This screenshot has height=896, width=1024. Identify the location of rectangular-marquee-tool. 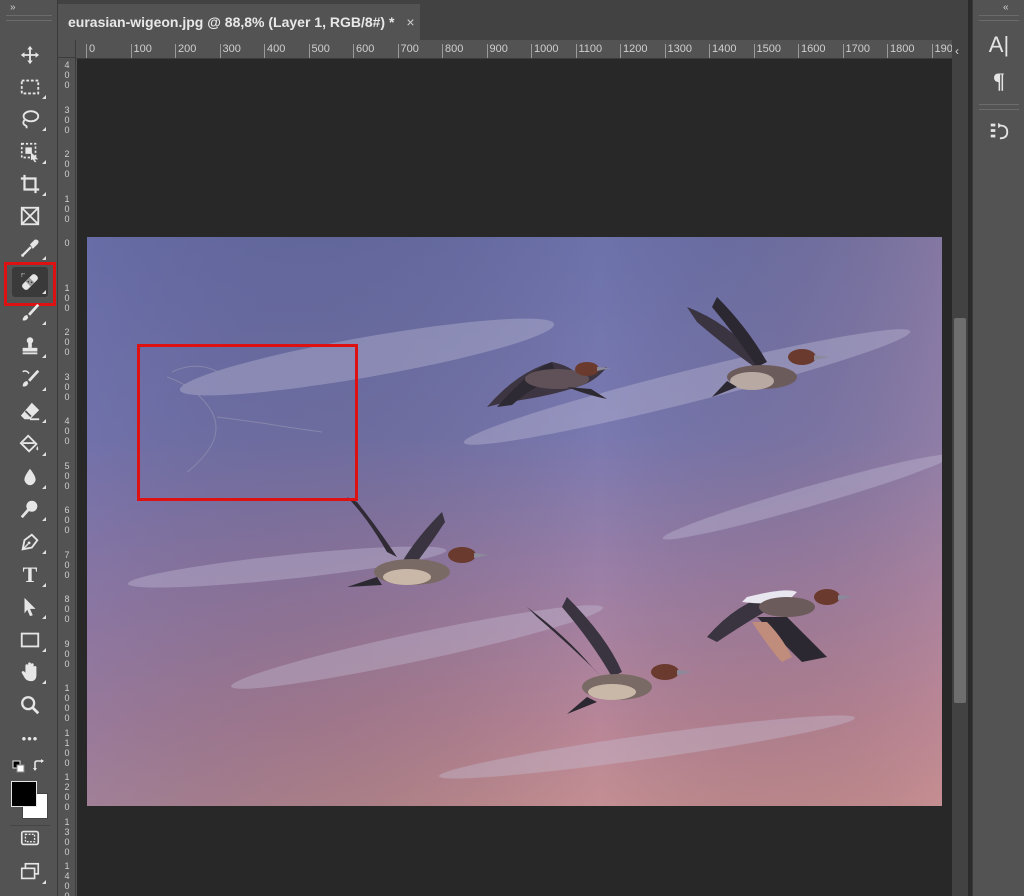
(30, 87).